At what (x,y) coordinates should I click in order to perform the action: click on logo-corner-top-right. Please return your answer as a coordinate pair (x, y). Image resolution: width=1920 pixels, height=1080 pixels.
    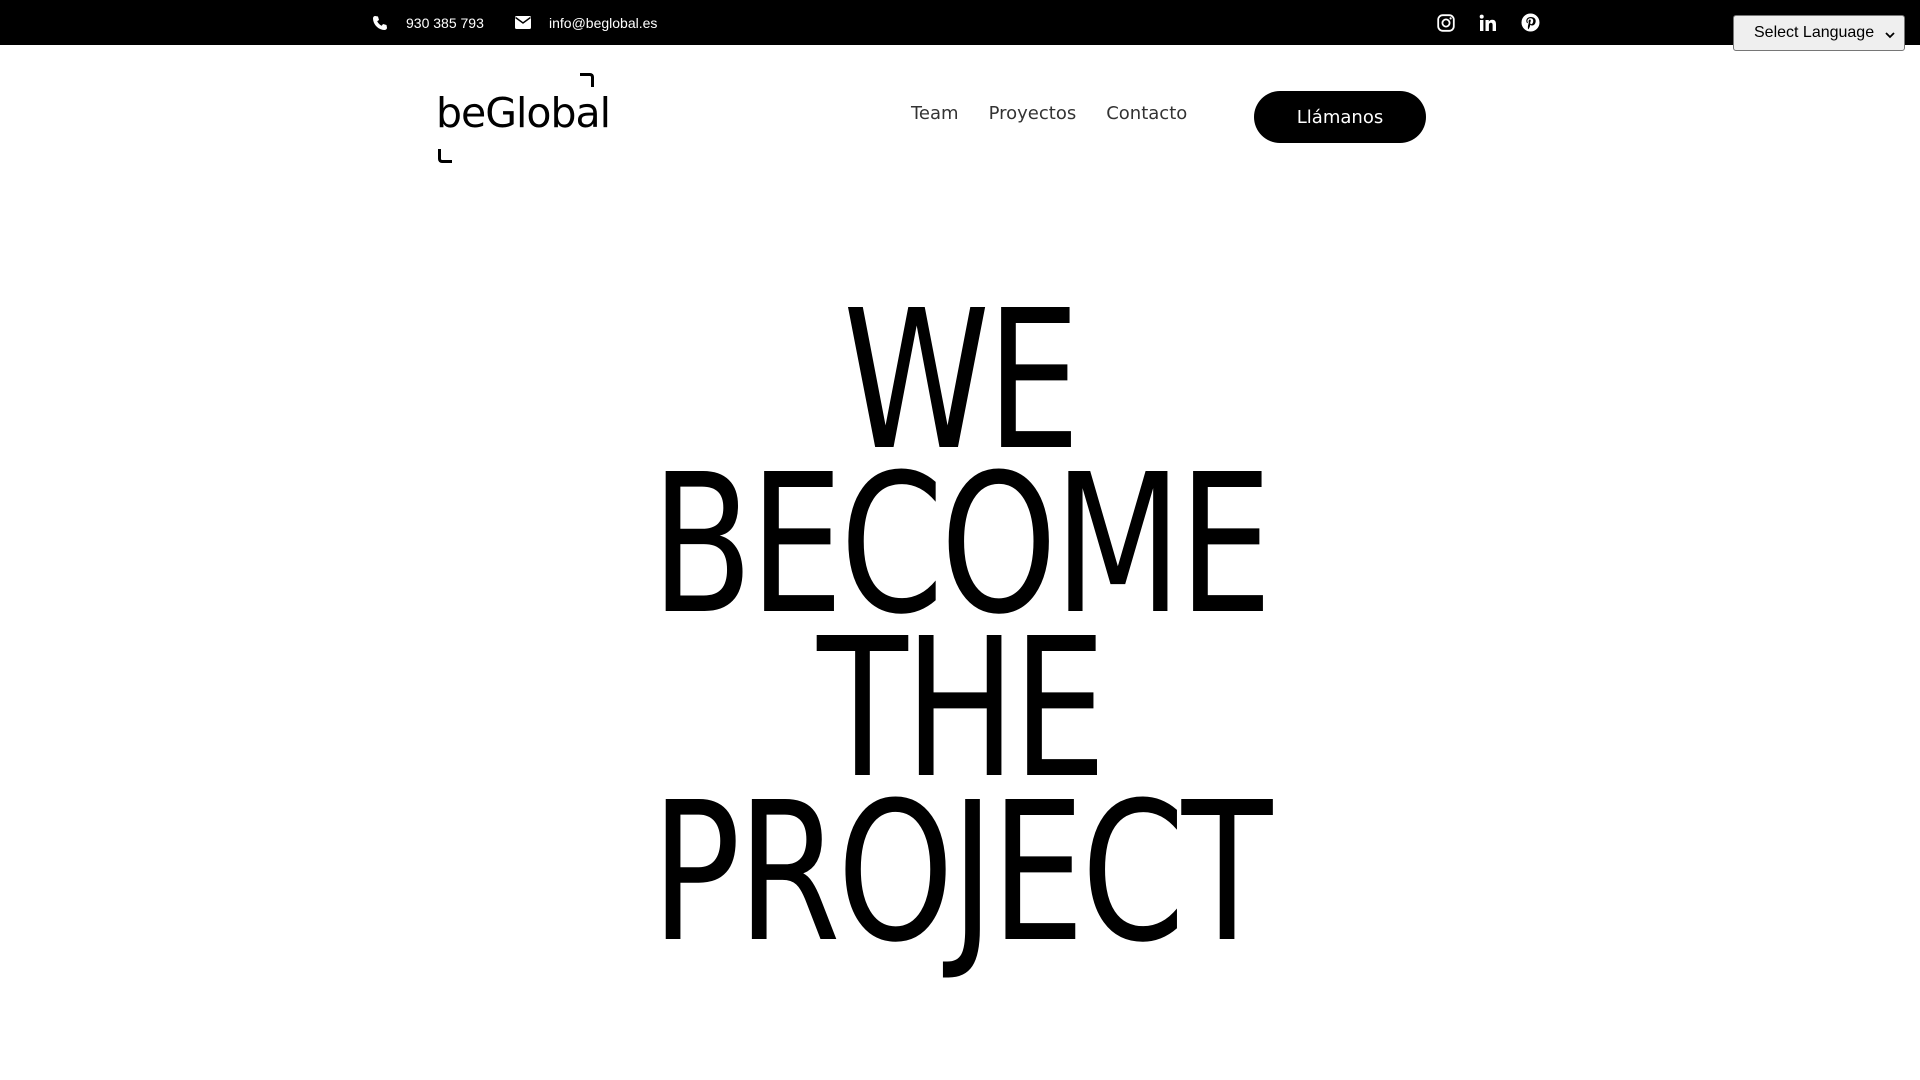
    Looking at the image, I should click on (587, 80).